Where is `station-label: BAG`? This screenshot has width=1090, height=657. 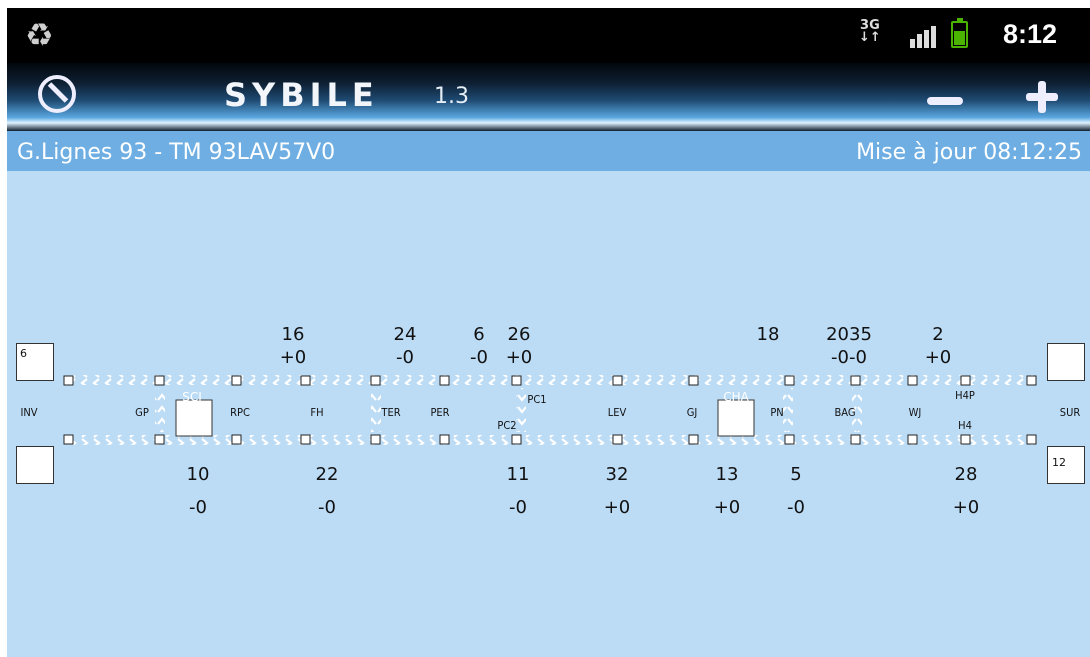 station-label: BAG is located at coordinates (845, 412).